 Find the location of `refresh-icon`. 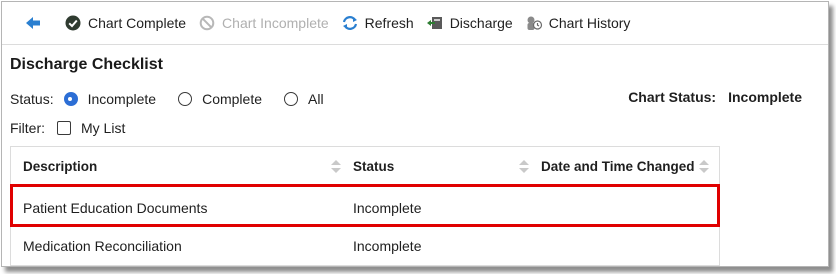

refresh-icon is located at coordinates (350, 23).